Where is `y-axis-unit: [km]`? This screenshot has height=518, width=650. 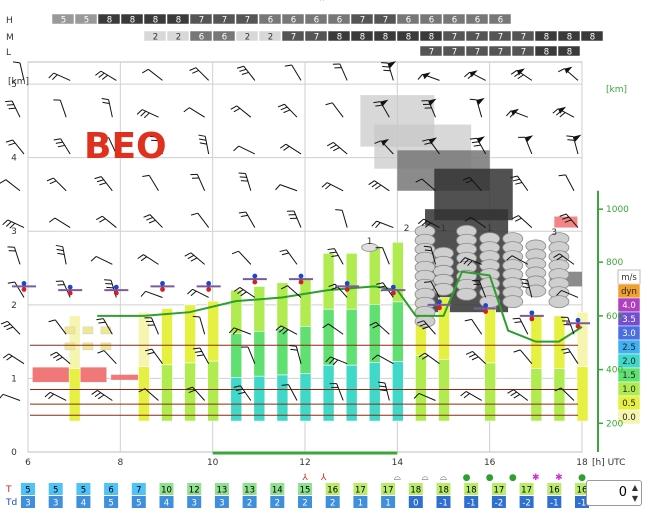 y-axis-unit: [km] is located at coordinates (18, 82).